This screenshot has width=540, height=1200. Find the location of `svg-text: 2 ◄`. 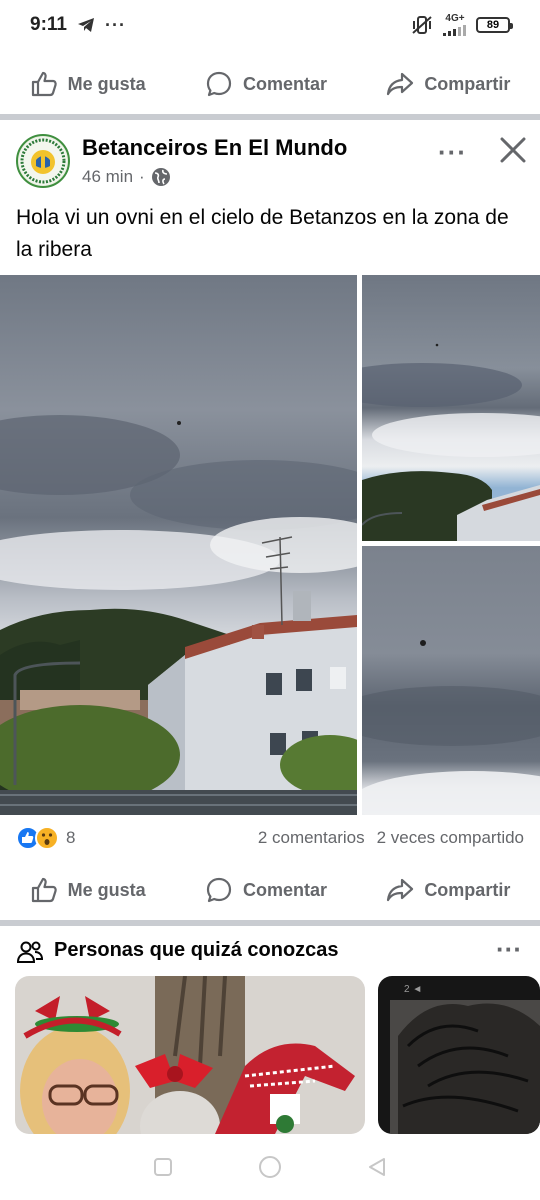

svg-text: 2 ◄ is located at coordinates (413, 989).